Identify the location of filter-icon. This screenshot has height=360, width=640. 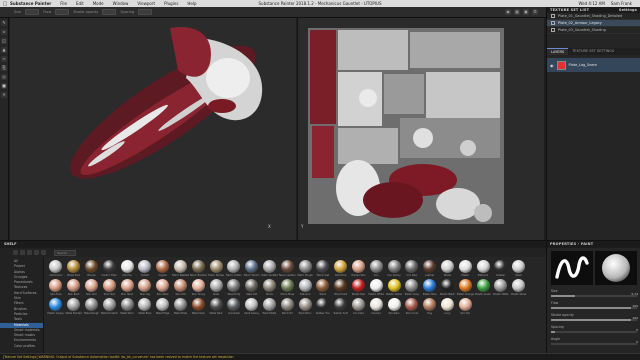
(15, 252).